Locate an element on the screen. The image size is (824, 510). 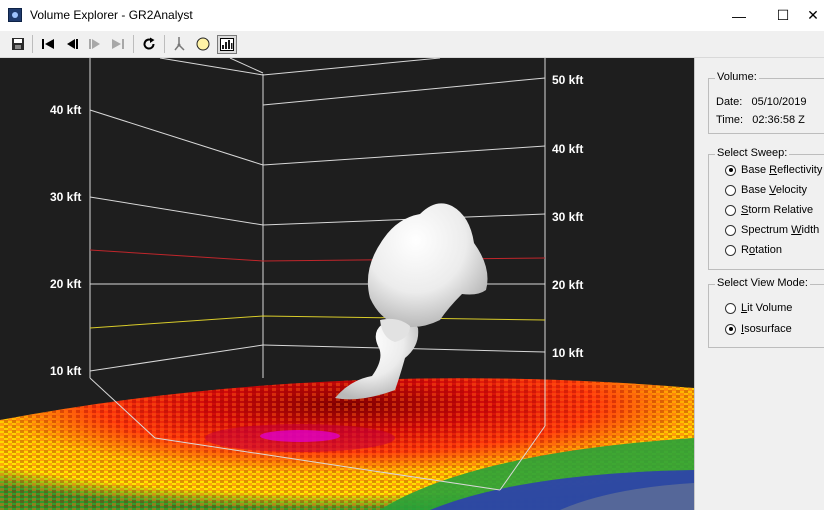
sweep-group-title: Select Sweep: is located at coordinates (752, 153).